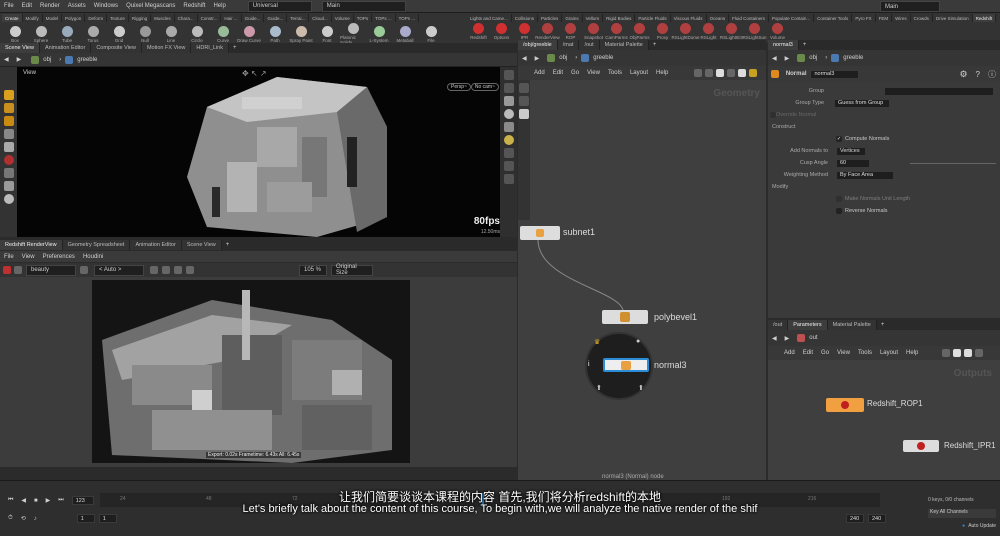  Describe the element at coordinates (508, 101) in the screenshot. I see `lock-camera-icon` at that location.